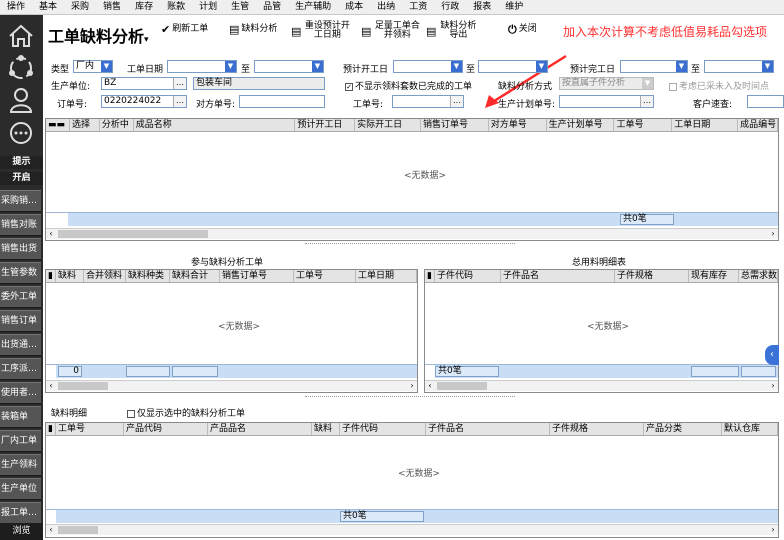 This screenshot has height=540, width=784. What do you see at coordinates (186, 412) in the screenshot?
I see `only-selected-checkbox: 仅显示选中的缺料分析工单` at bounding box center [186, 412].